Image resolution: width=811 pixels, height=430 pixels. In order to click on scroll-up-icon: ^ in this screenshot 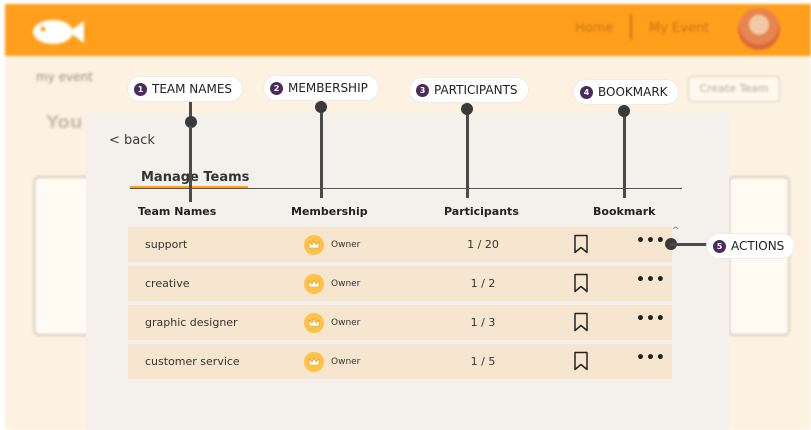, I will do `click(676, 231)`.